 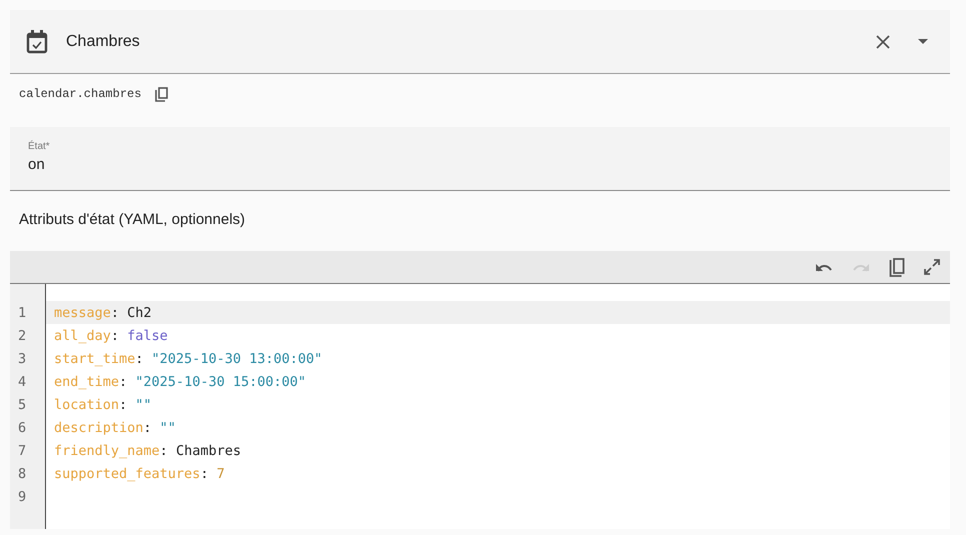 What do you see at coordinates (22, 428) in the screenshot?
I see `line-number: 6` at bounding box center [22, 428].